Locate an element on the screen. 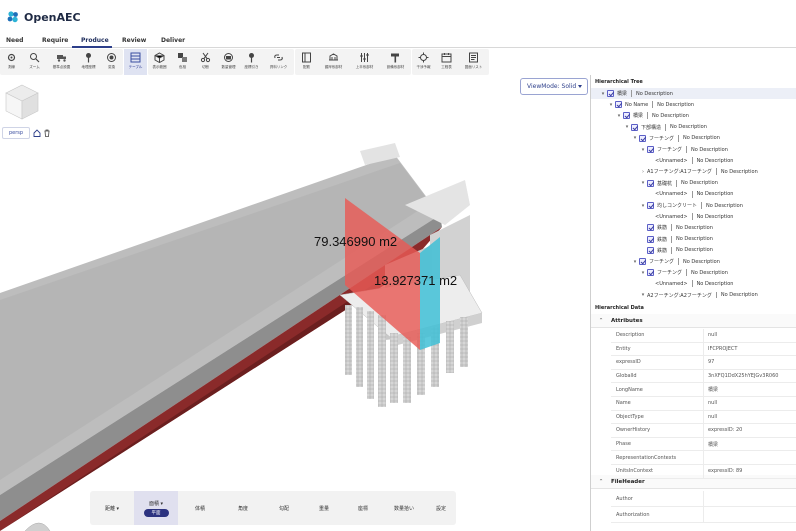 This screenshot has height=531, width=796. toolbar-button-pin: 地理座標 is located at coordinates (88, 62).